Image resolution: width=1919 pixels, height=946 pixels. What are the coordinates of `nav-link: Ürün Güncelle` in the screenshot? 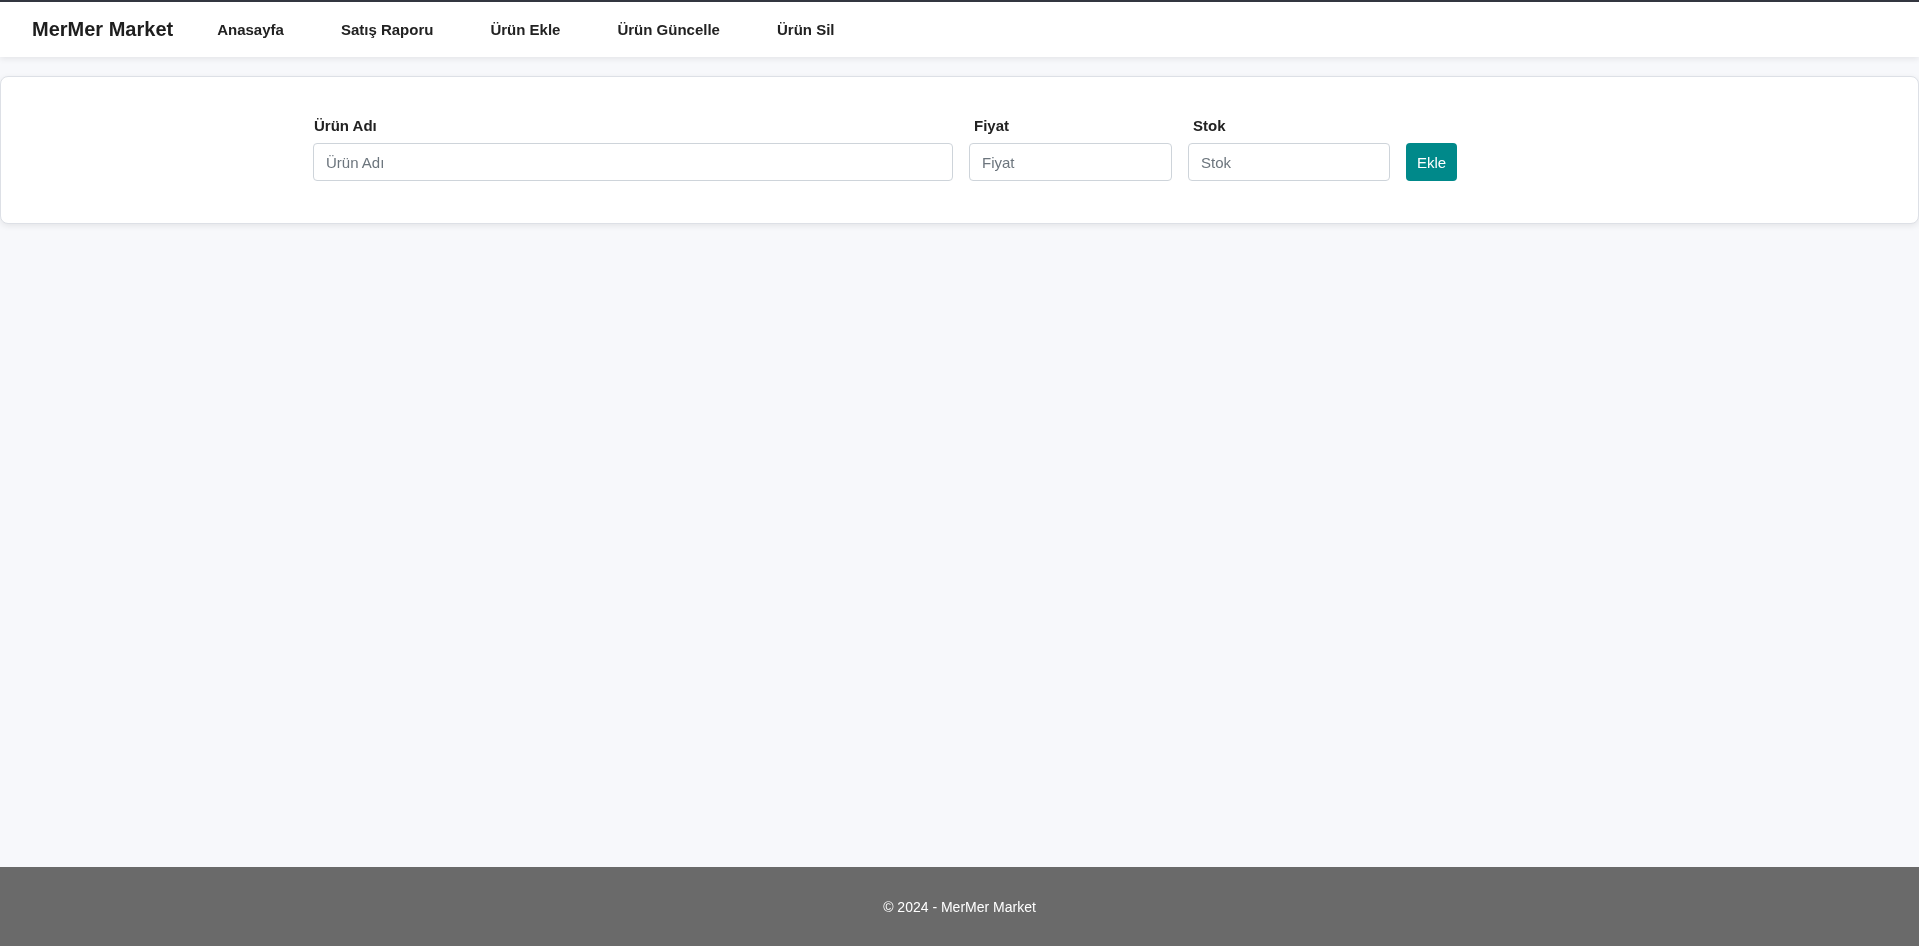 It's located at (668, 29).